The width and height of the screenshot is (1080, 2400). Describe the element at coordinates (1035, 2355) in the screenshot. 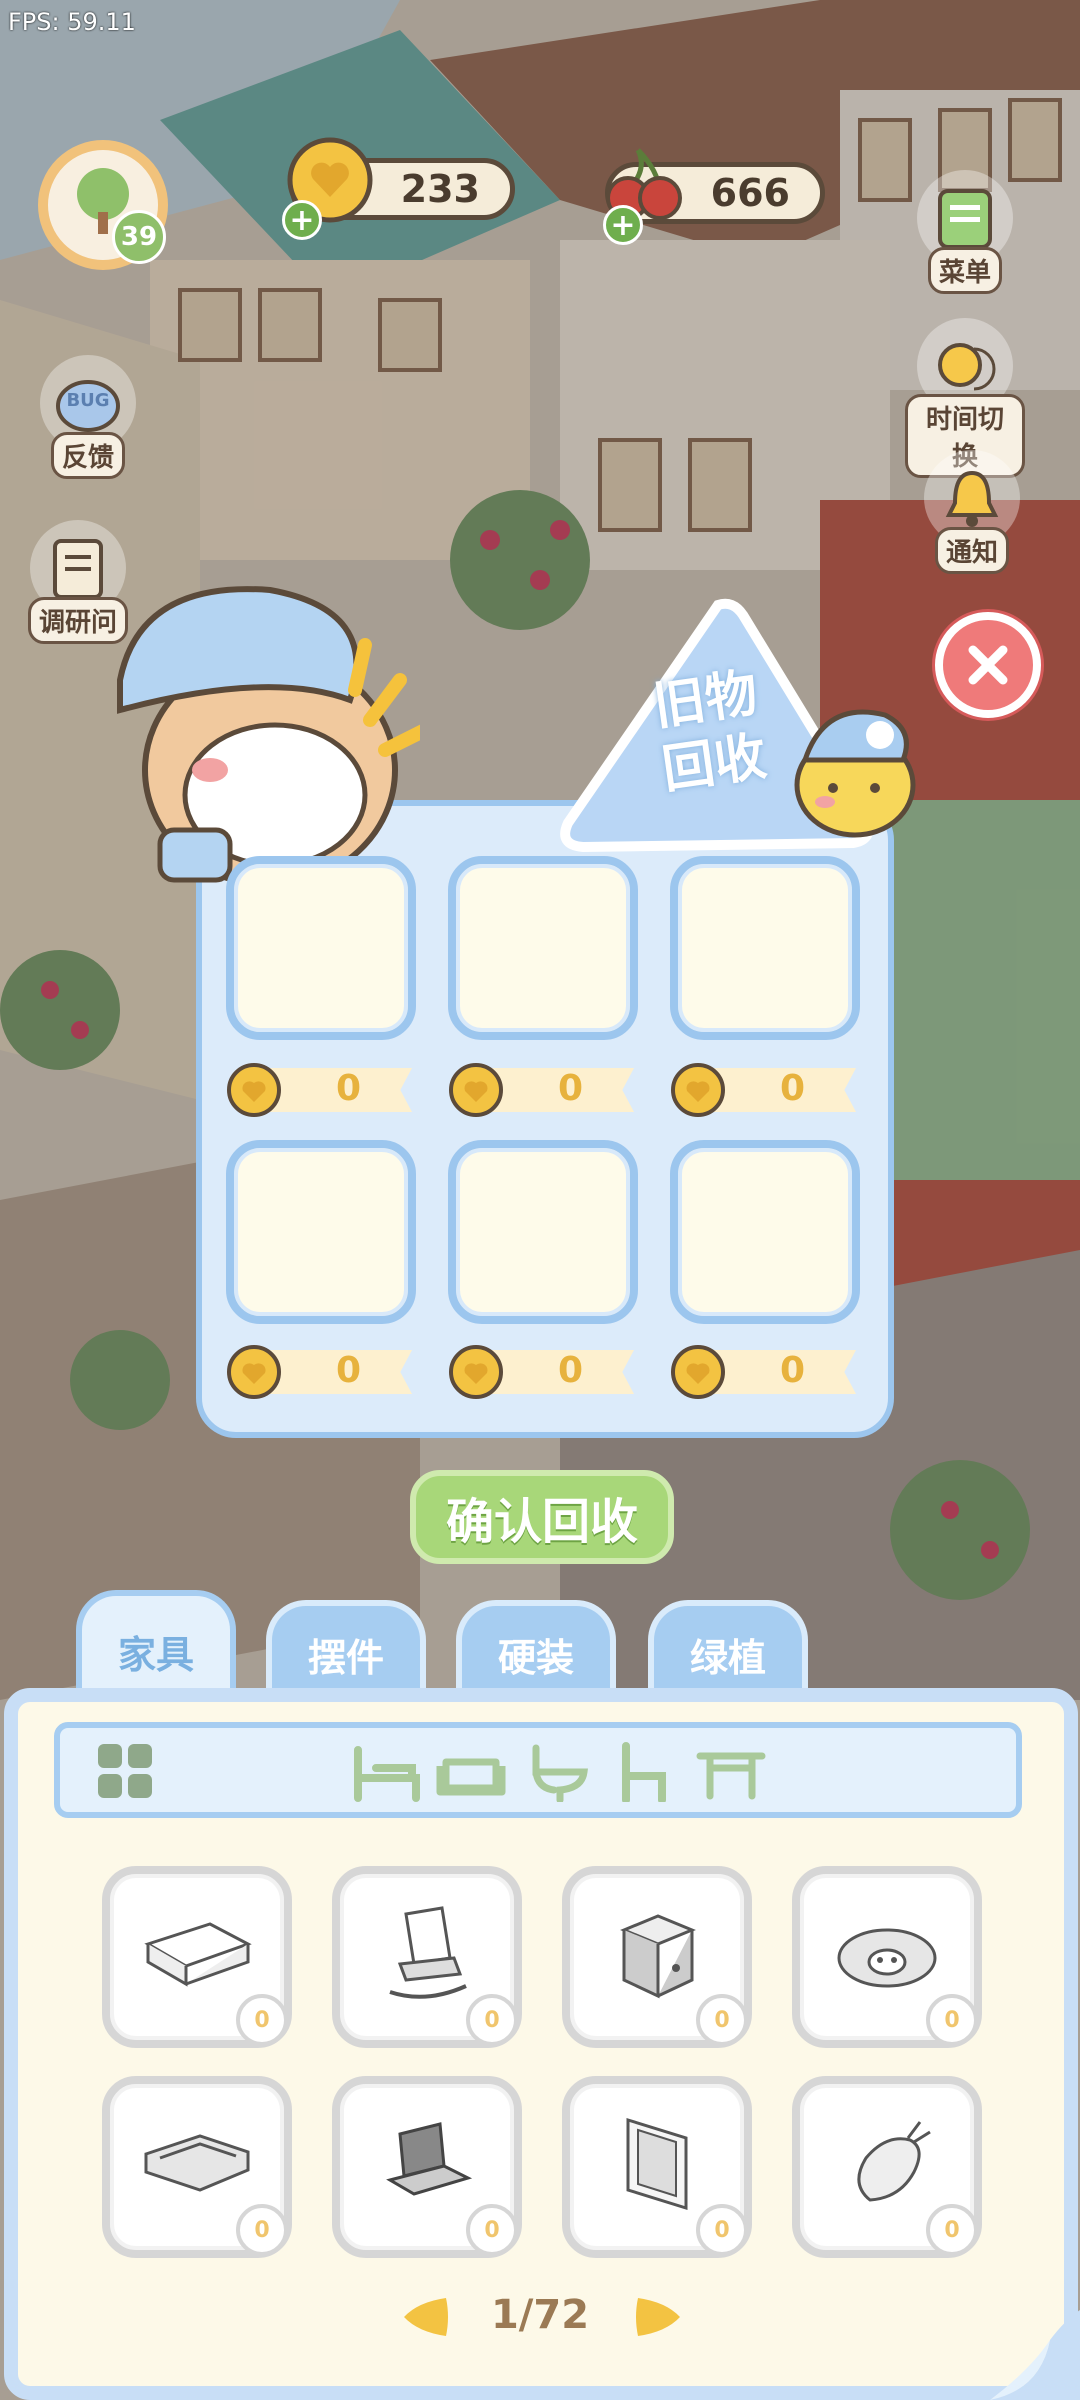

I see `page-curl-icon` at that location.